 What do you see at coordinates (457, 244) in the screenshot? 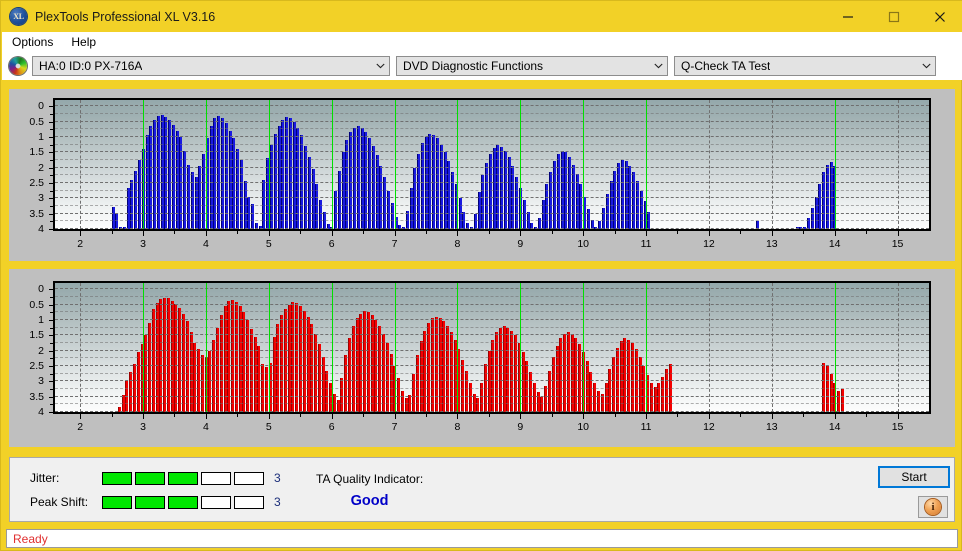
I see `x-axis-tick-label: 8` at bounding box center [457, 244].